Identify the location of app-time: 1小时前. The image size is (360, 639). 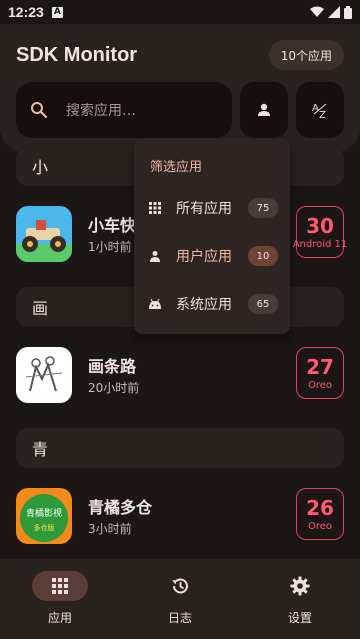
(110, 247).